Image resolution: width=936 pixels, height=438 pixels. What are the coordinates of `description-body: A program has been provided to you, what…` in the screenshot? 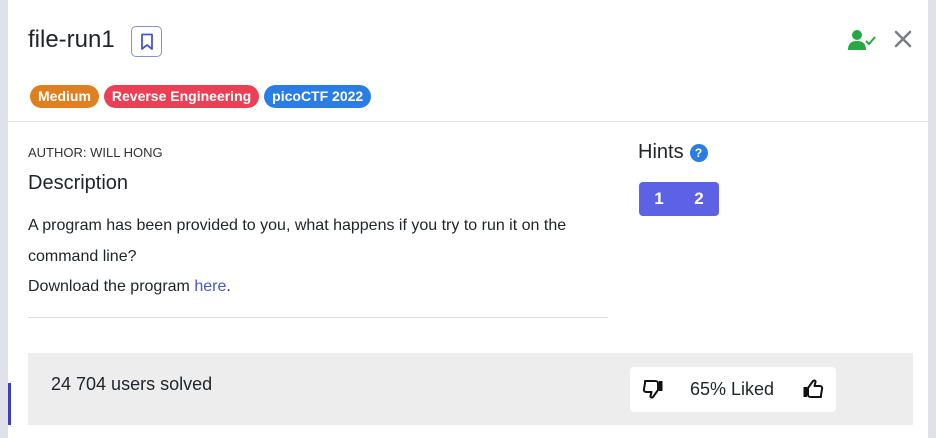 It's located at (323, 257).